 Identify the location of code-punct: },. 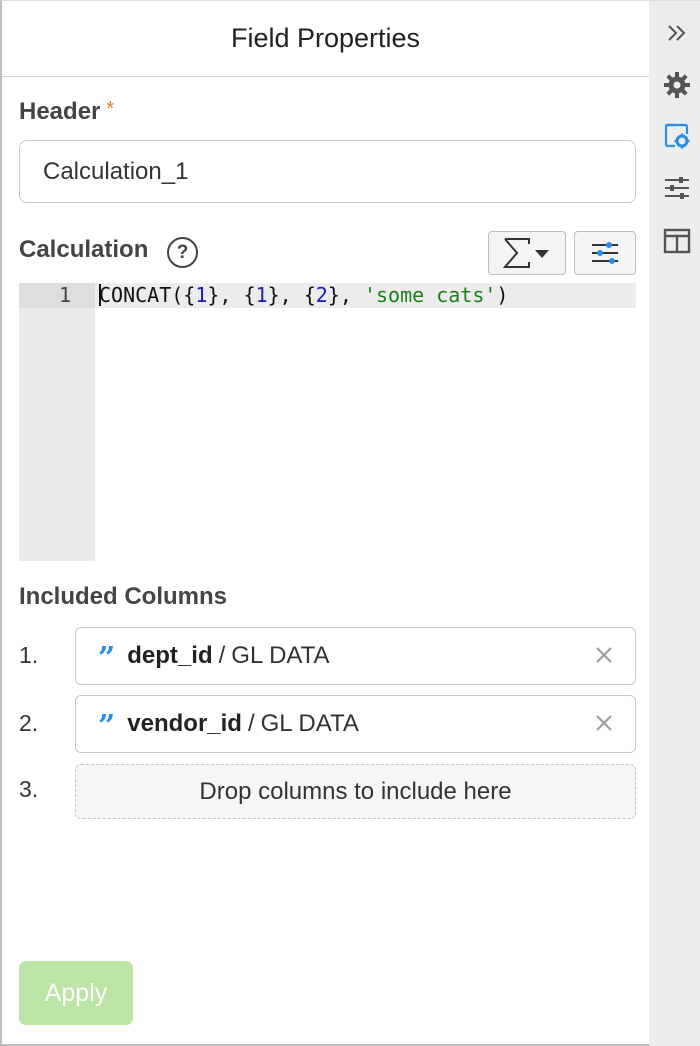
(346, 295).